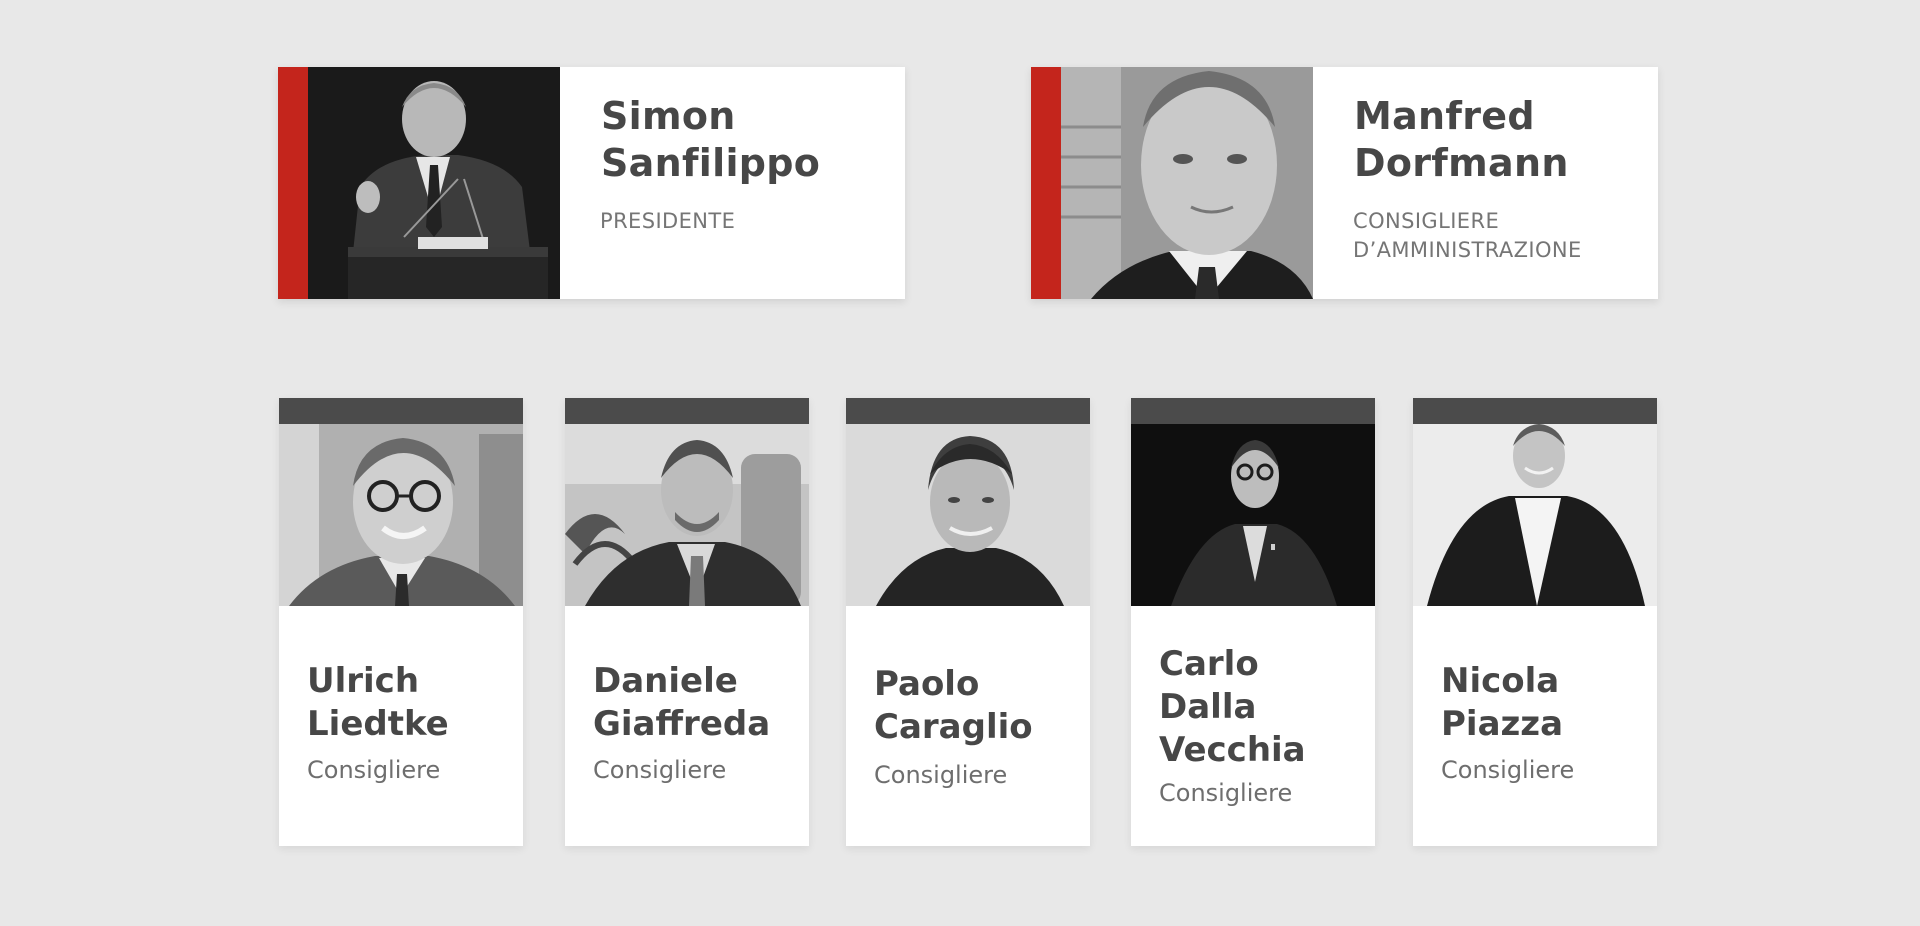 This screenshot has height=926, width=1920. I want to click on member-name: Daniele Giaffreda, so click(698, 703).